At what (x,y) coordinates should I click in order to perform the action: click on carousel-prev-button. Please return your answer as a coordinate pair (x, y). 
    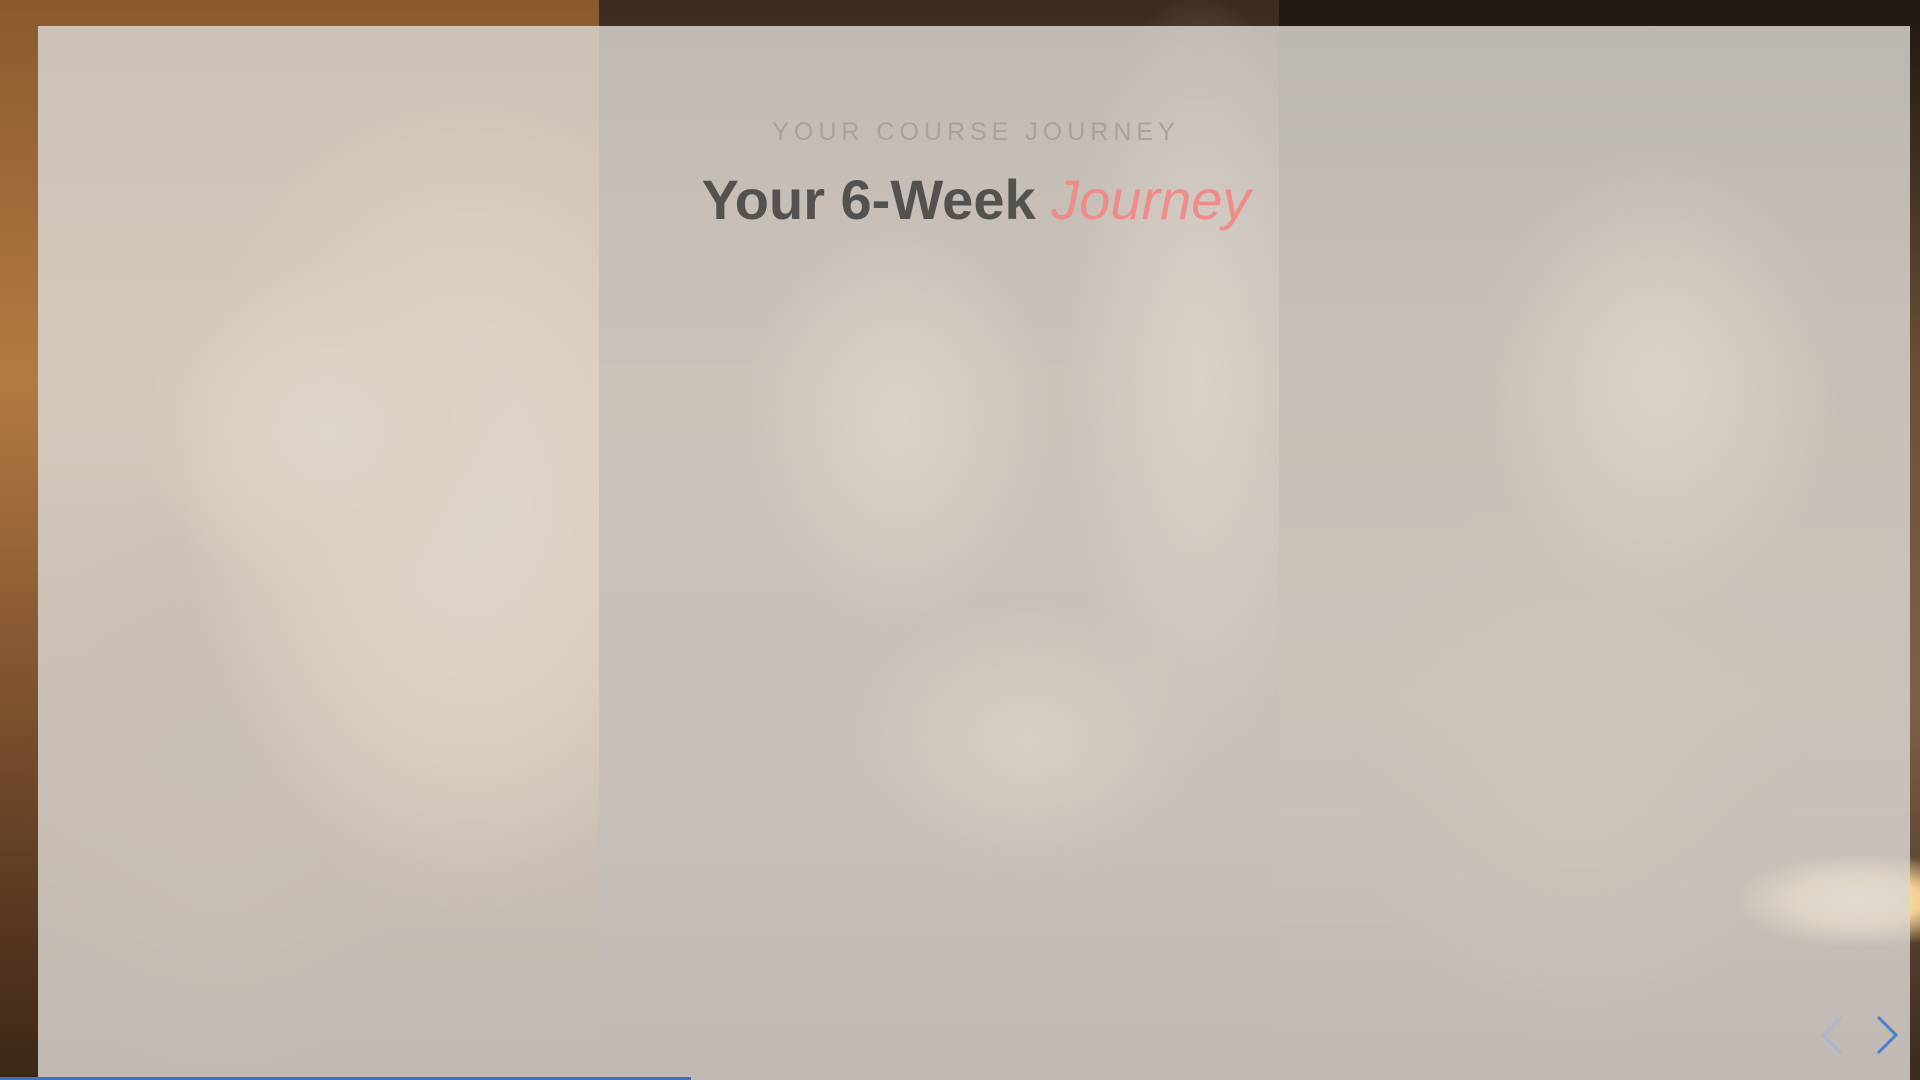
    Looking at the image, I should click on (1832, 1035).